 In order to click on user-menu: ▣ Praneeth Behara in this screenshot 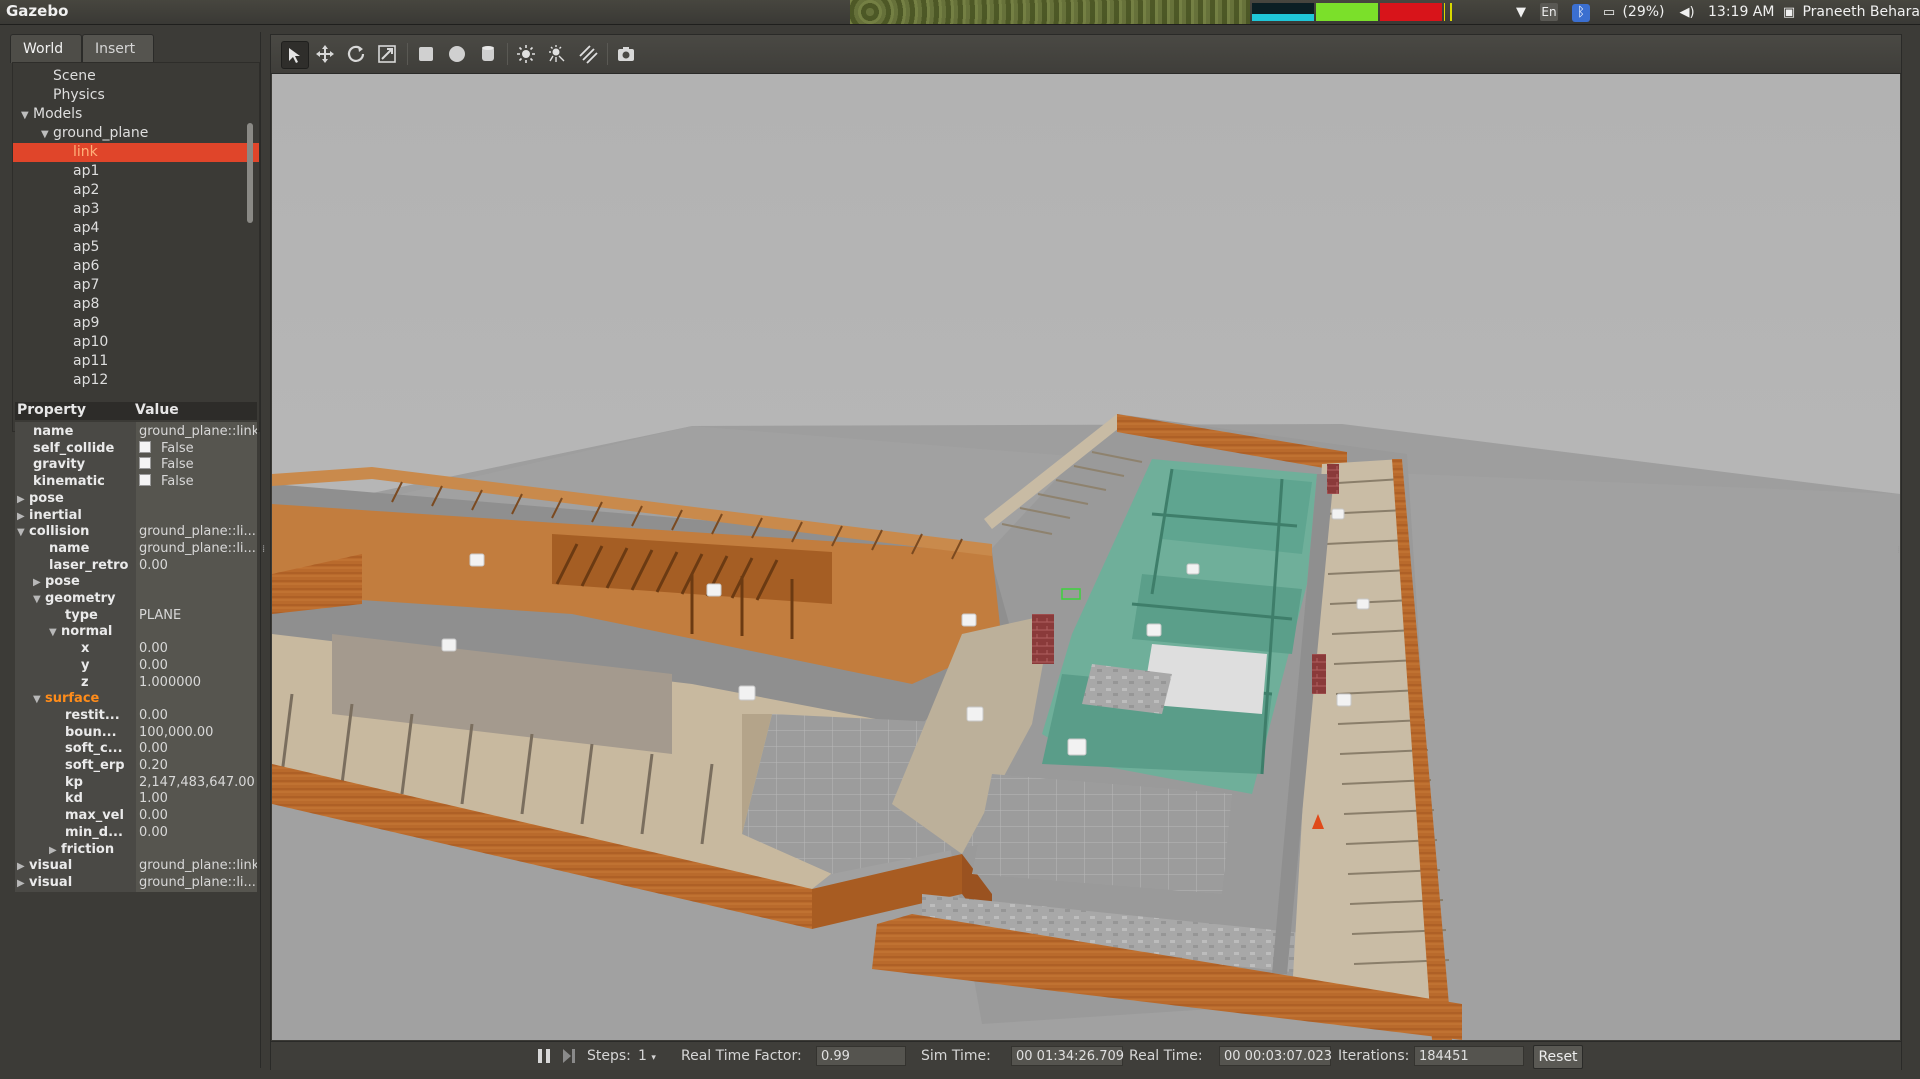, I will do `click(1850, 12)`.